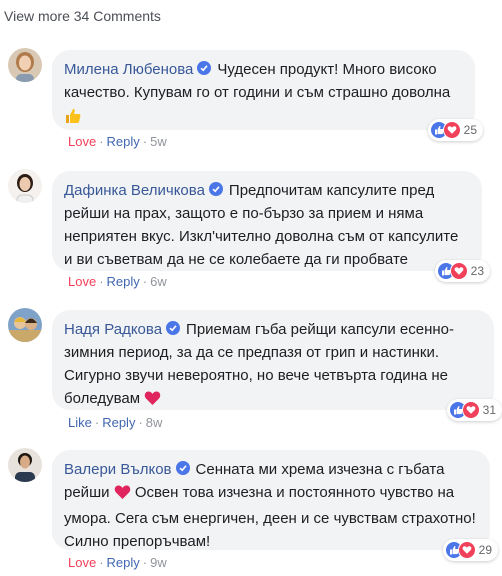 This screenshot has height=576, width=502. What do you see at coordinates (477, 270) in the screenshot?
I see `reaction-count: 23` at bounding box center [477, 270].